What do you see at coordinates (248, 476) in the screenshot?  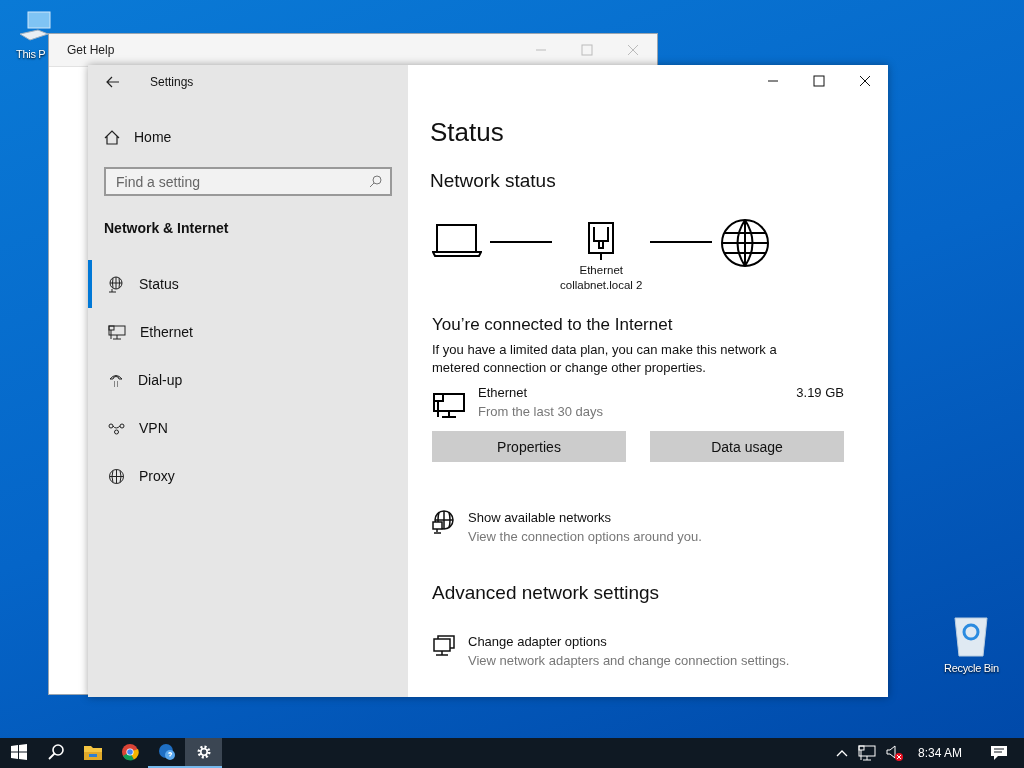 I see `nav-item: Proxy` at bounding box center [248, 476].